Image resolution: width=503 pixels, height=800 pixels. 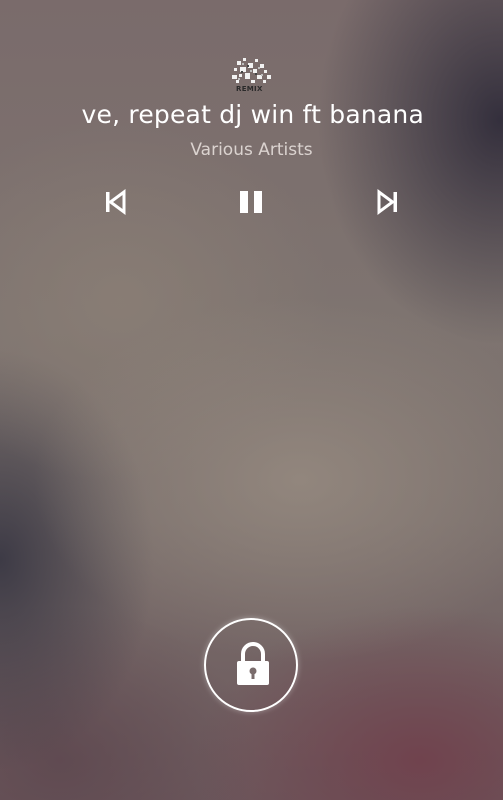 I want to click on pause-icon, so click(x=251, y=202).